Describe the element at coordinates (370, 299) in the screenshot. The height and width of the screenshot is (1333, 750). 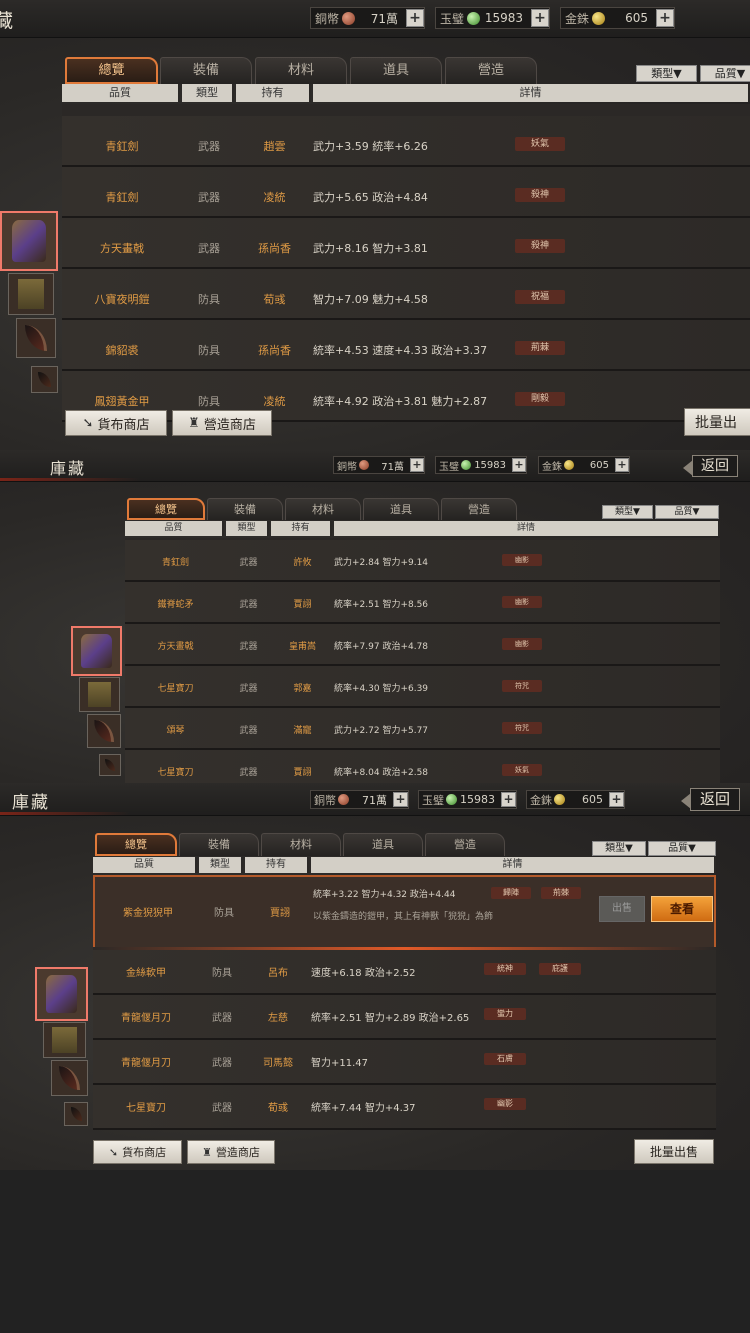
I see `item-detail: 智力+7.09 魅力+4.58` at that location.